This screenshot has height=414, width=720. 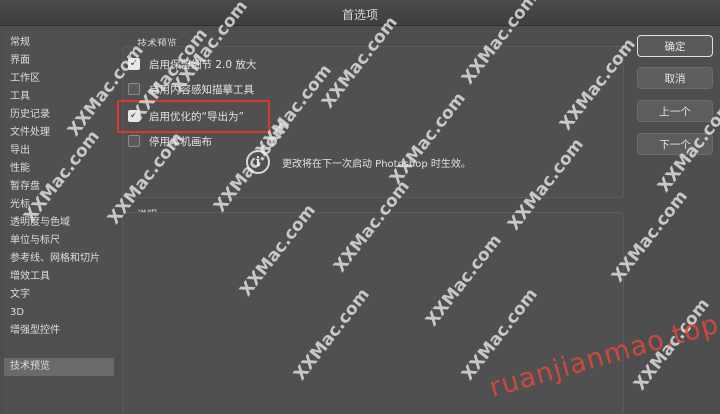 I want to click on watermark-text: XXMac.com, so click(x=672, y=344).